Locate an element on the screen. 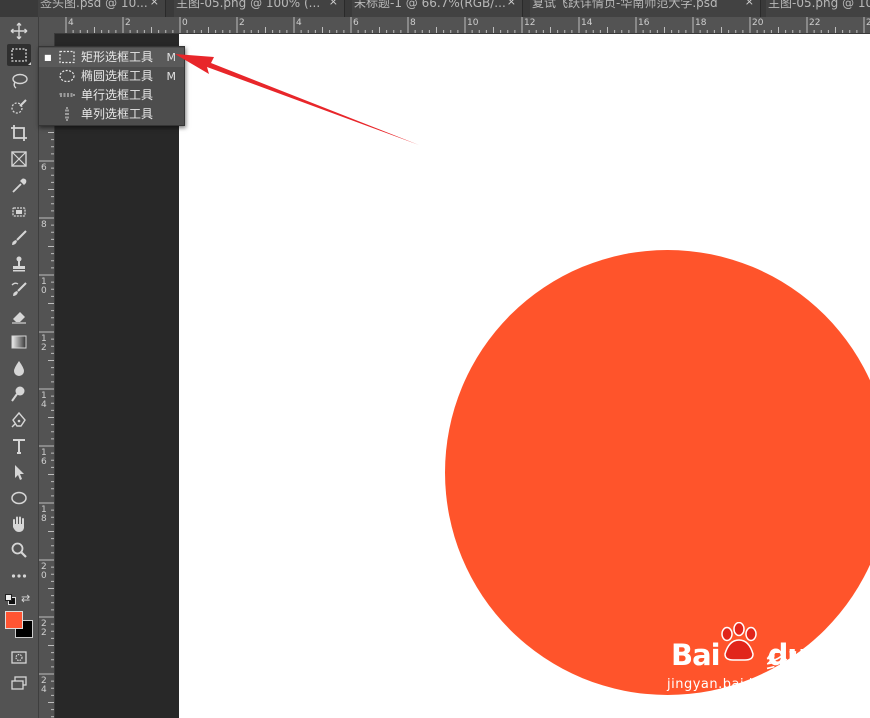 This screenshot has width=870, height=718. flyout-item-ellipse-marquee: 椭圆选框工具 M is located at coordinates (111, 76).